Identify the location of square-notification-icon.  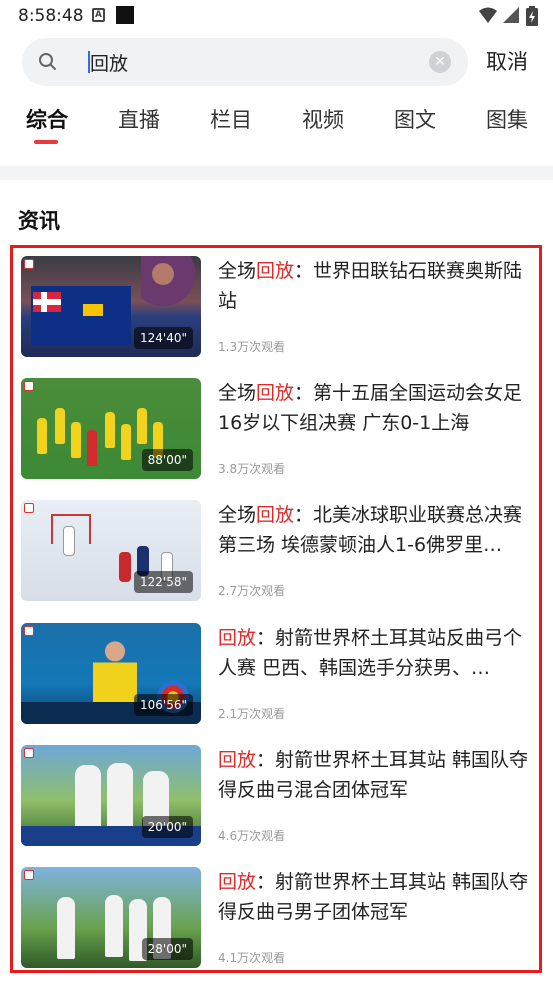
(125, 15).